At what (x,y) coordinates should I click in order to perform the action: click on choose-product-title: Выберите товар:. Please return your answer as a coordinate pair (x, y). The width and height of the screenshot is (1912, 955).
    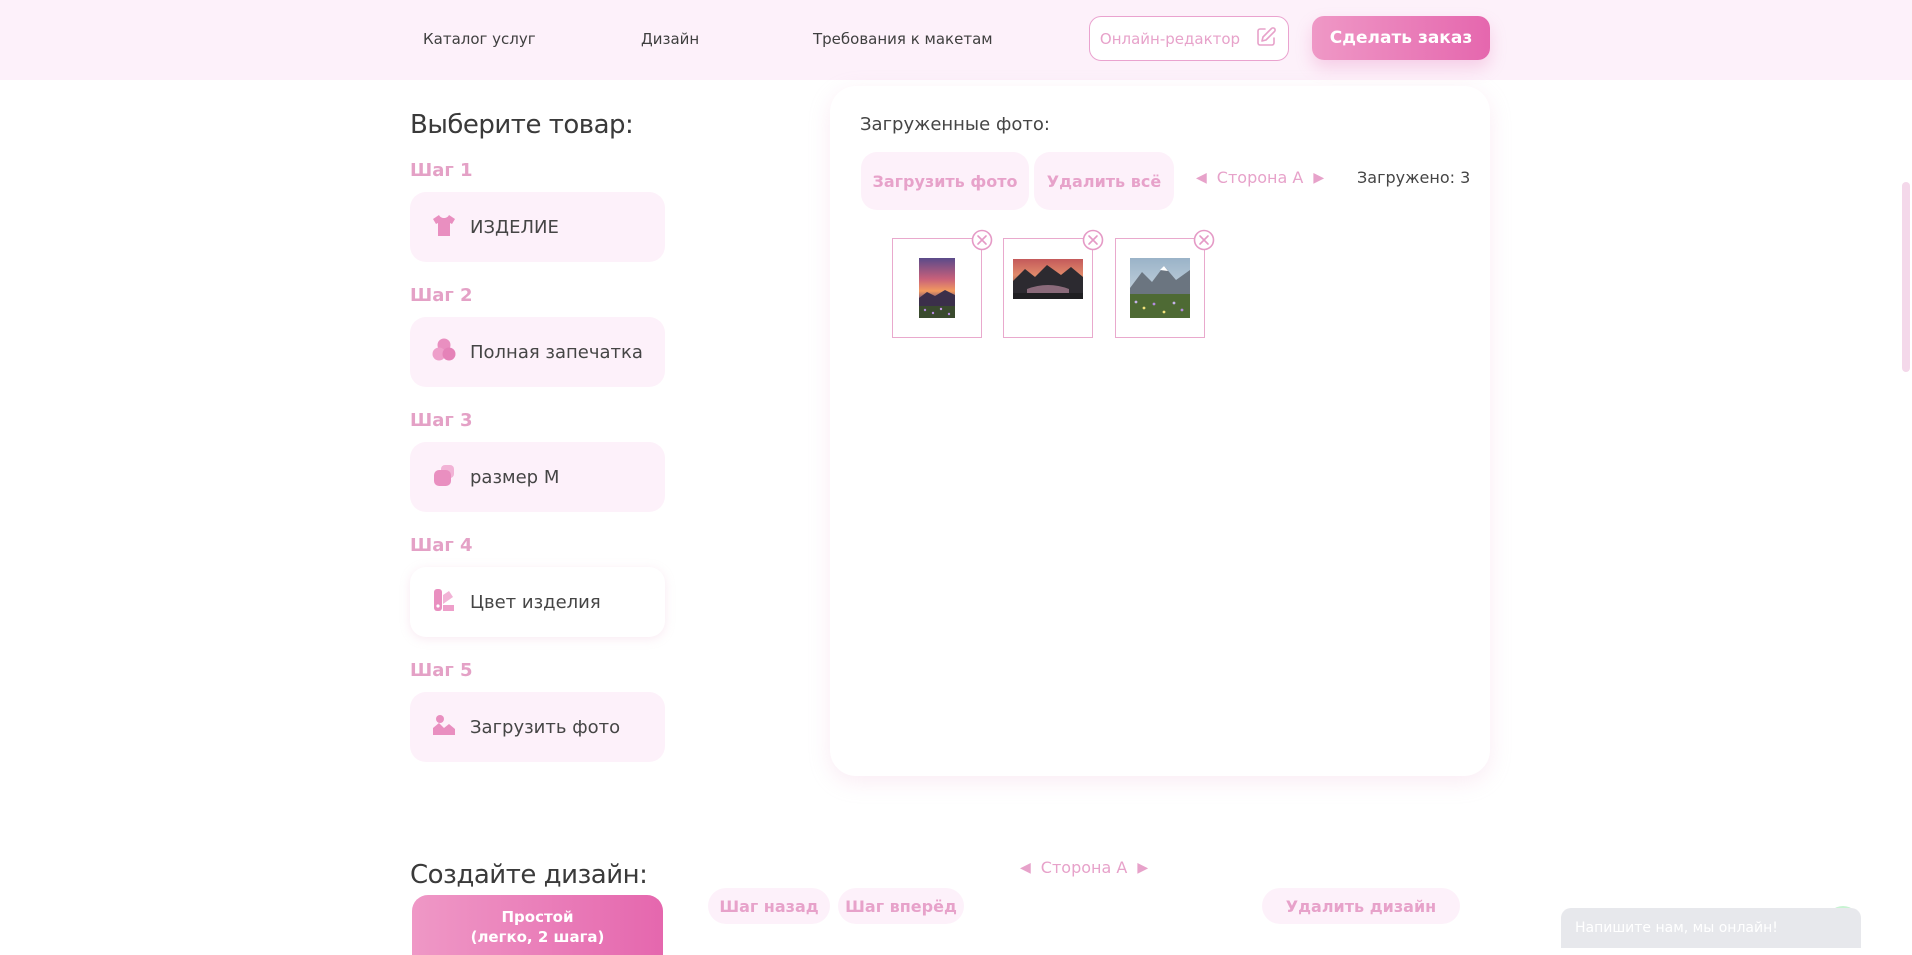
    Looking at the image, I should click on (522, 125).